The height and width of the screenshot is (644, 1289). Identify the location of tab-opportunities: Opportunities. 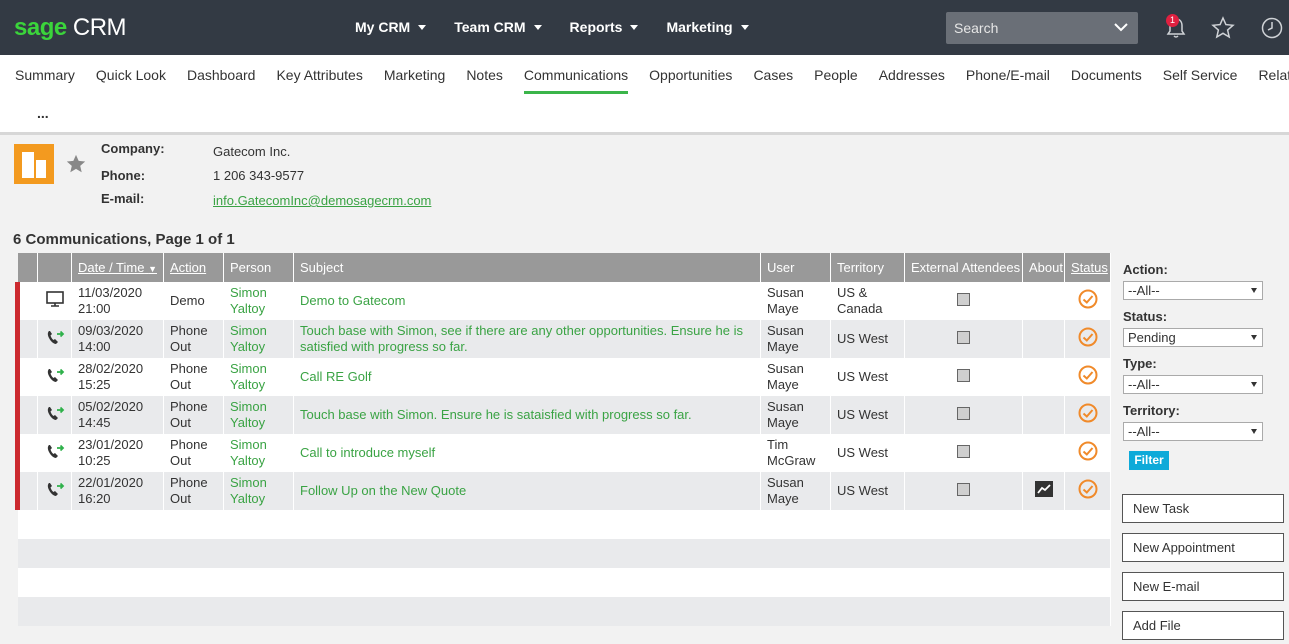
(690, 80).